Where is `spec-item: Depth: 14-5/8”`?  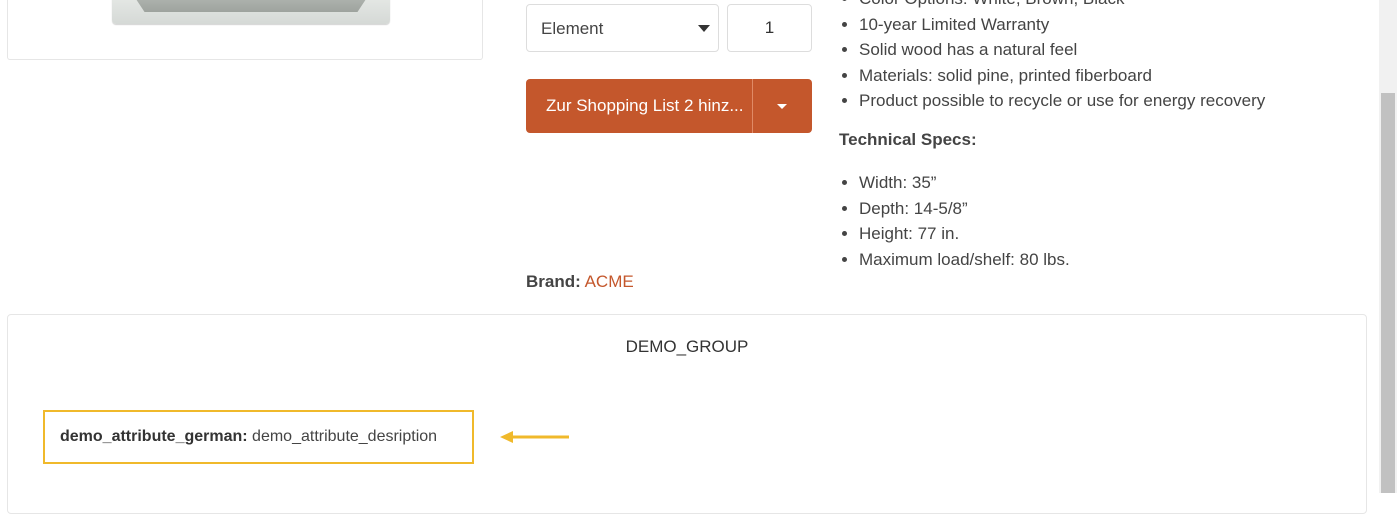 spec-item: Depth: 14-5/8” is located at coordinates (964, 209).